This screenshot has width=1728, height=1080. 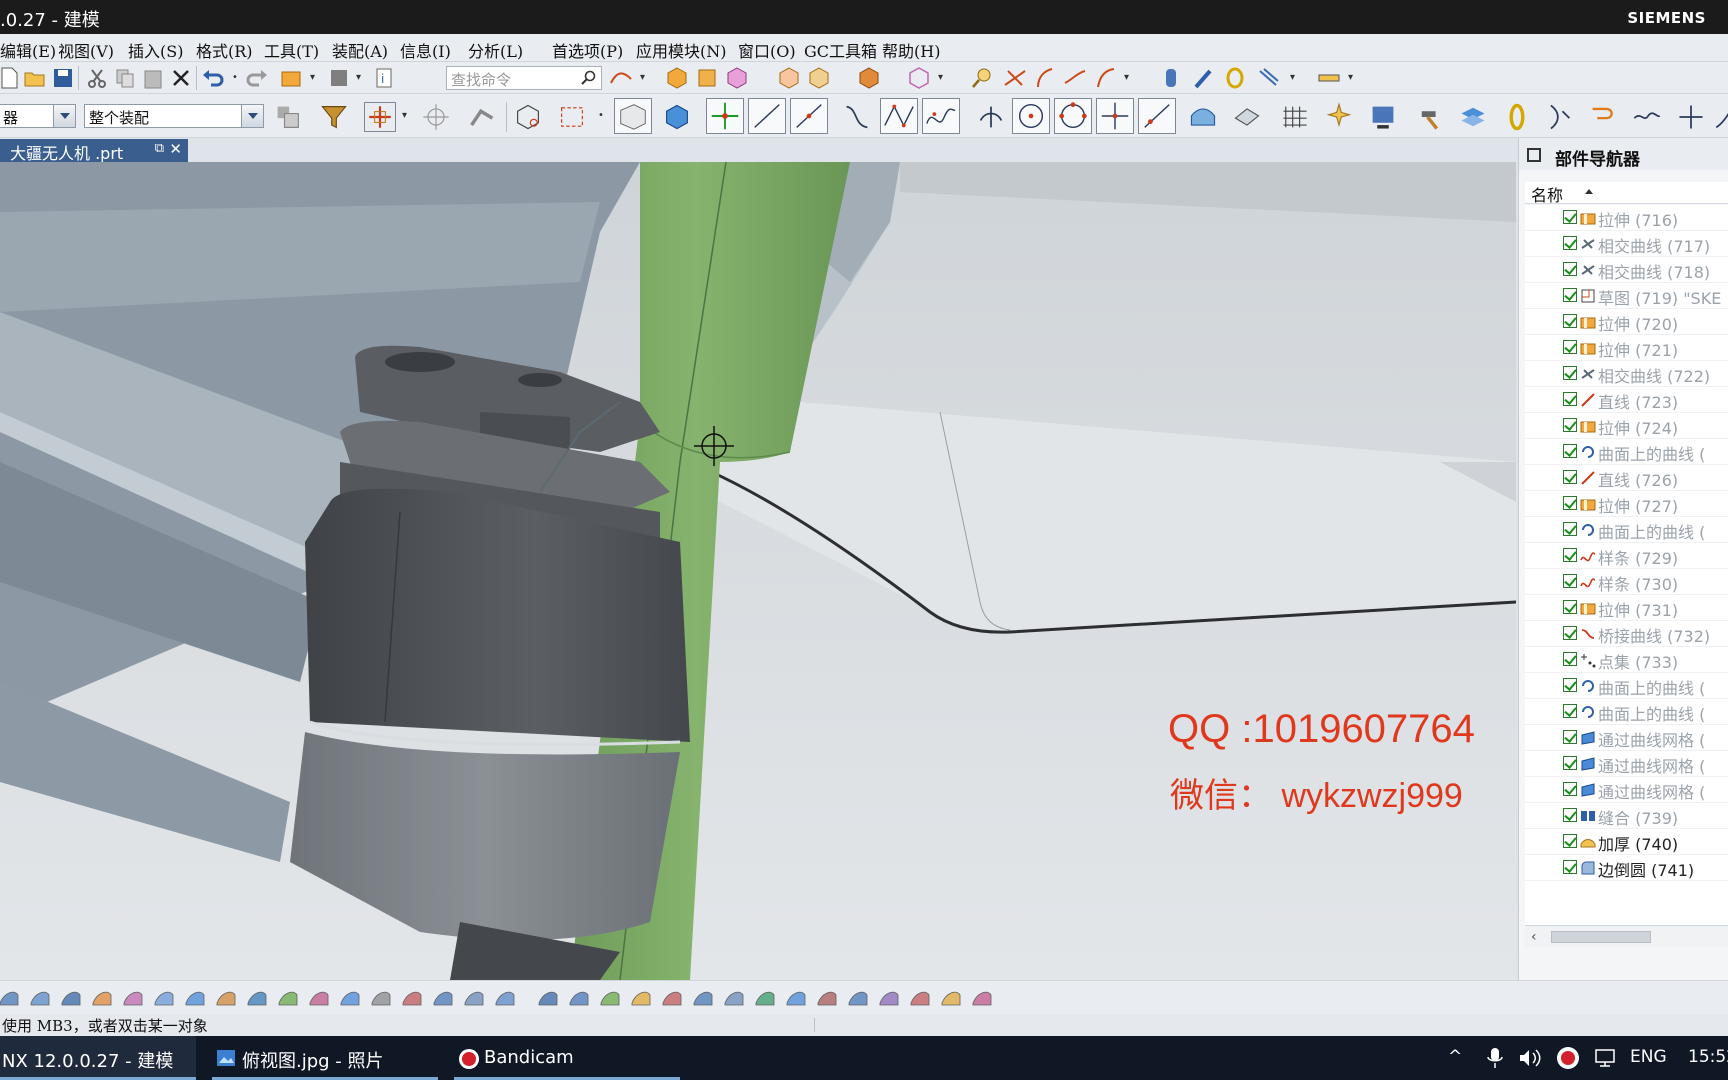 I want to click on curve-dropdown-icon: ▾, so click(x=644, y=78).